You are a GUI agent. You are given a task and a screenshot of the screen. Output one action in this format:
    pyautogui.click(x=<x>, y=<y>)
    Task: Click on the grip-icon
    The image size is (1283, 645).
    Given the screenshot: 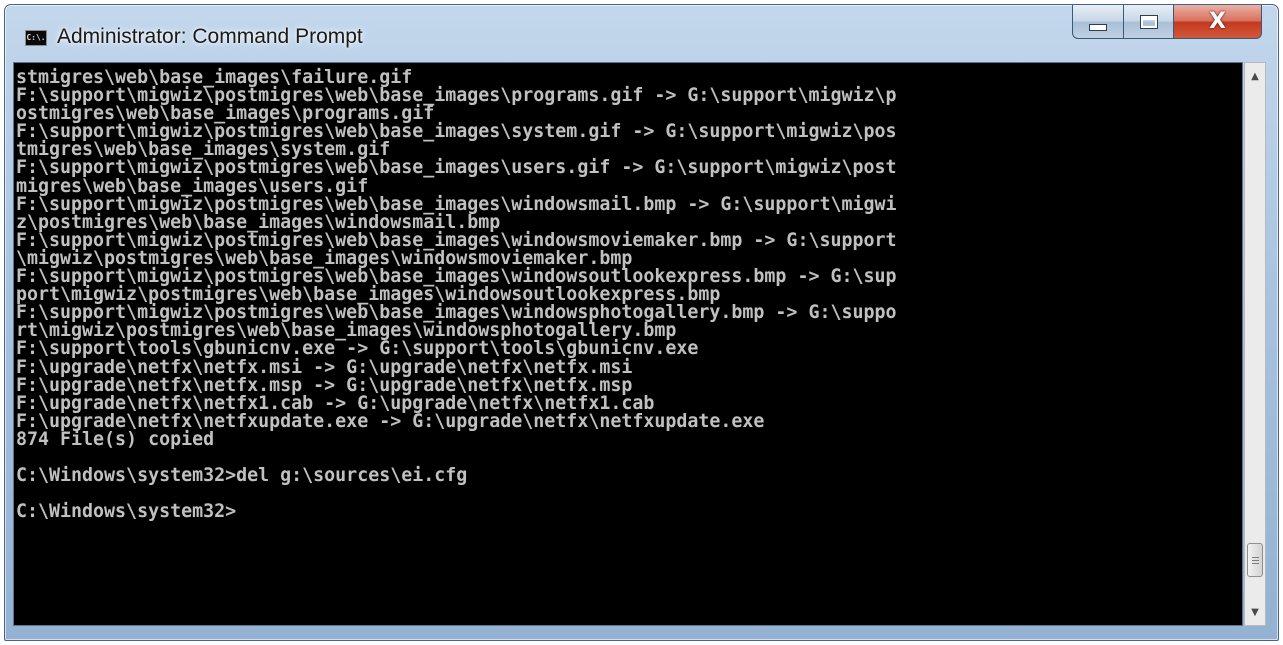 What is the action you would take?
    pyautogui.click(x=1255, y=560)
    